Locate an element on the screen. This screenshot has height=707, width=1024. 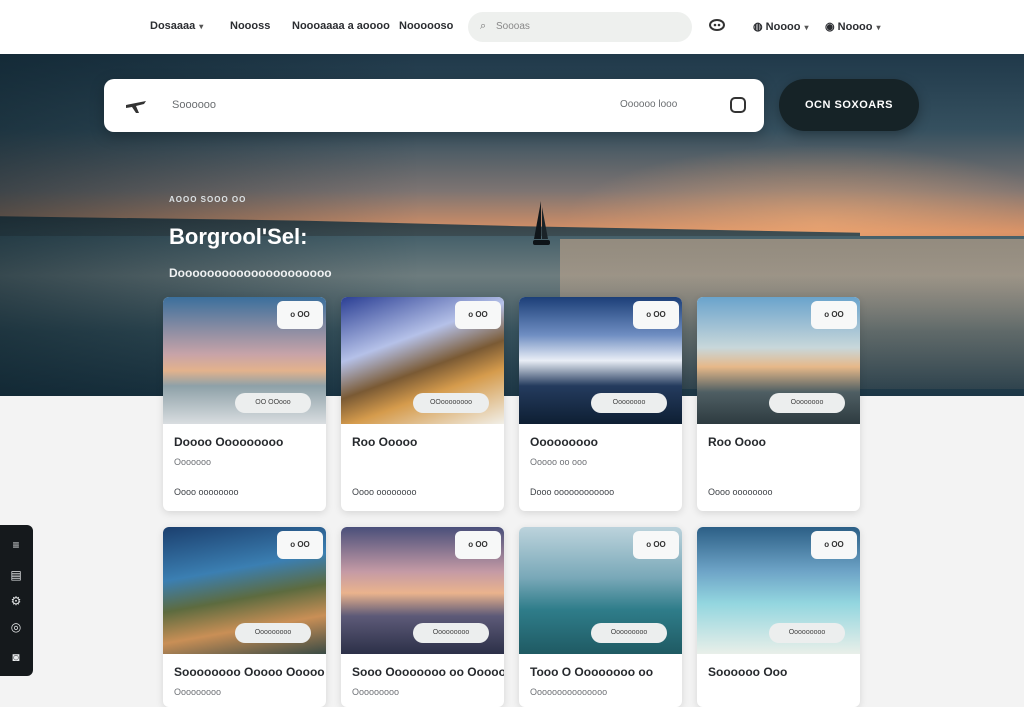
nav-item-label: Noooaaaa a aoooo is located at coordinates (341, 26).